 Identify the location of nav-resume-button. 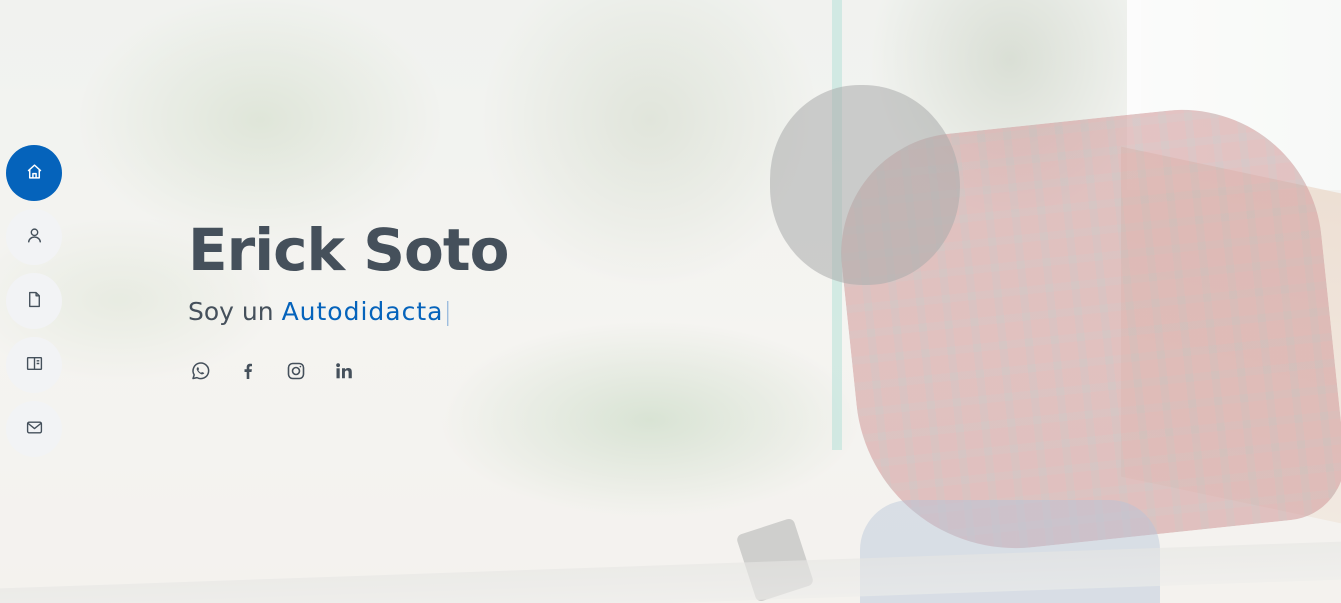
(34, 301).